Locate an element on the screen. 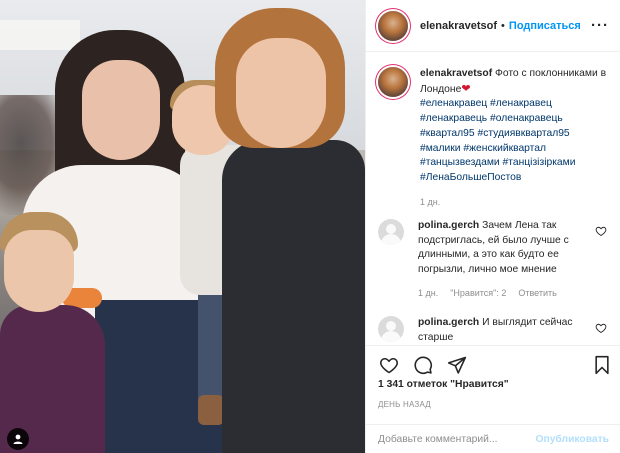 Image resolution: width=620 pixels, height=453 pixels. comment-button is located at coordinates (423, 365).